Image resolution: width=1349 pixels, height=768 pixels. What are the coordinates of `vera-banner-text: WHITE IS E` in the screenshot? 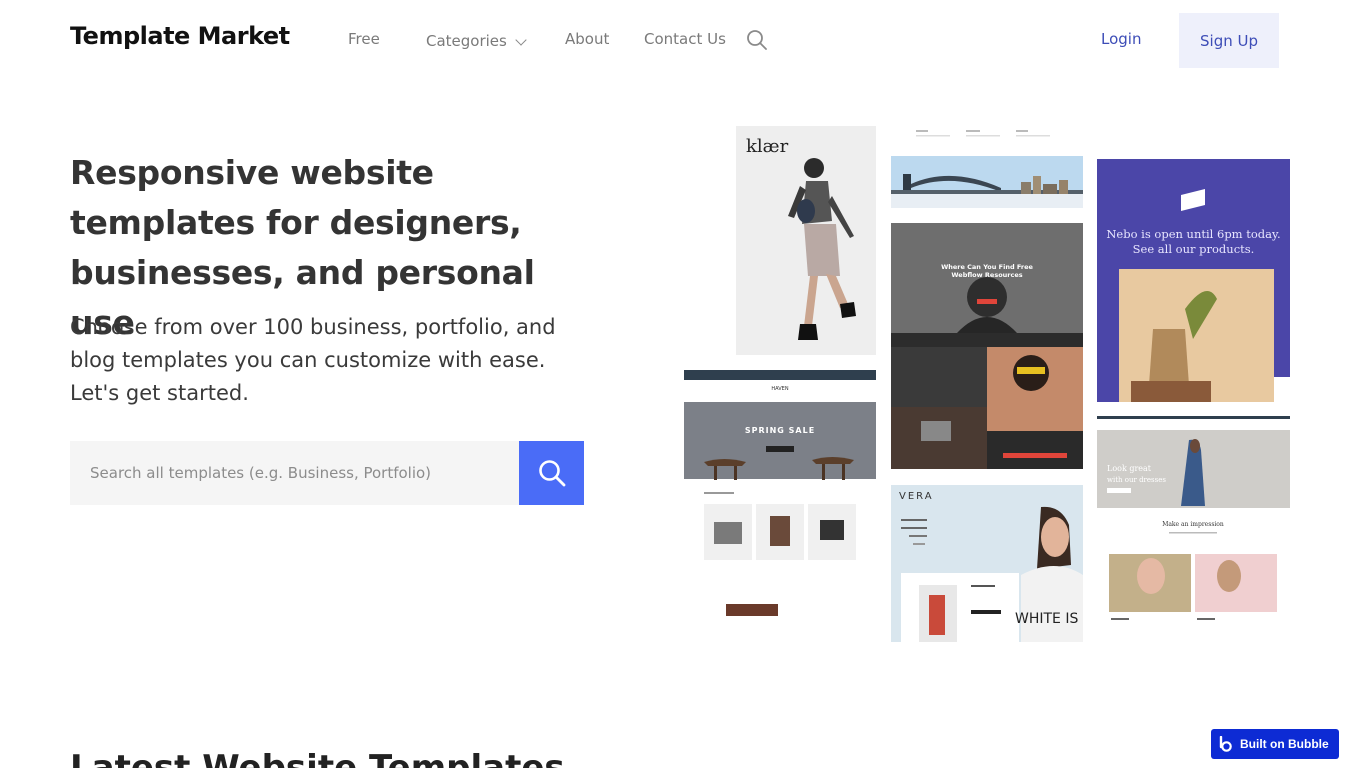 It's located at (1049, 619).